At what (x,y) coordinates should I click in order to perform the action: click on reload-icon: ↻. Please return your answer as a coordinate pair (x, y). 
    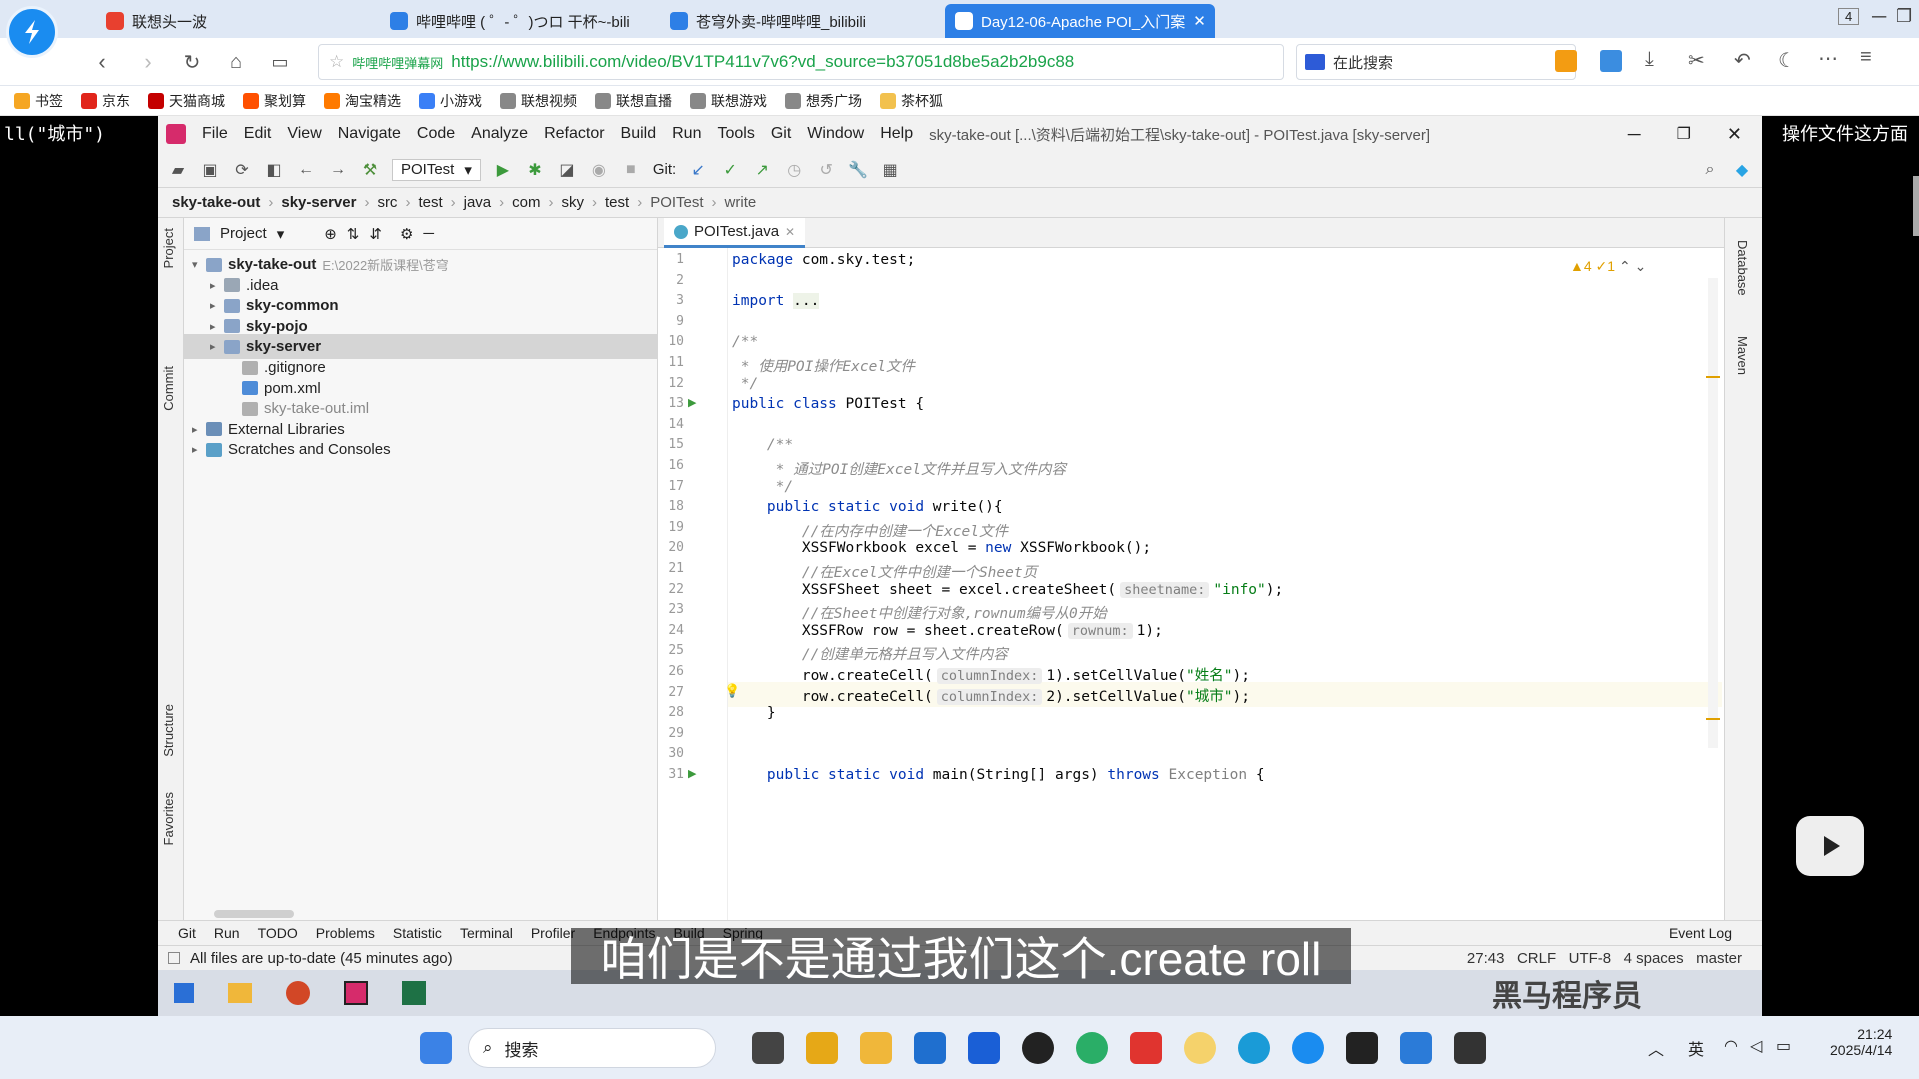
    Looking at the image, I should click on (192, 62).